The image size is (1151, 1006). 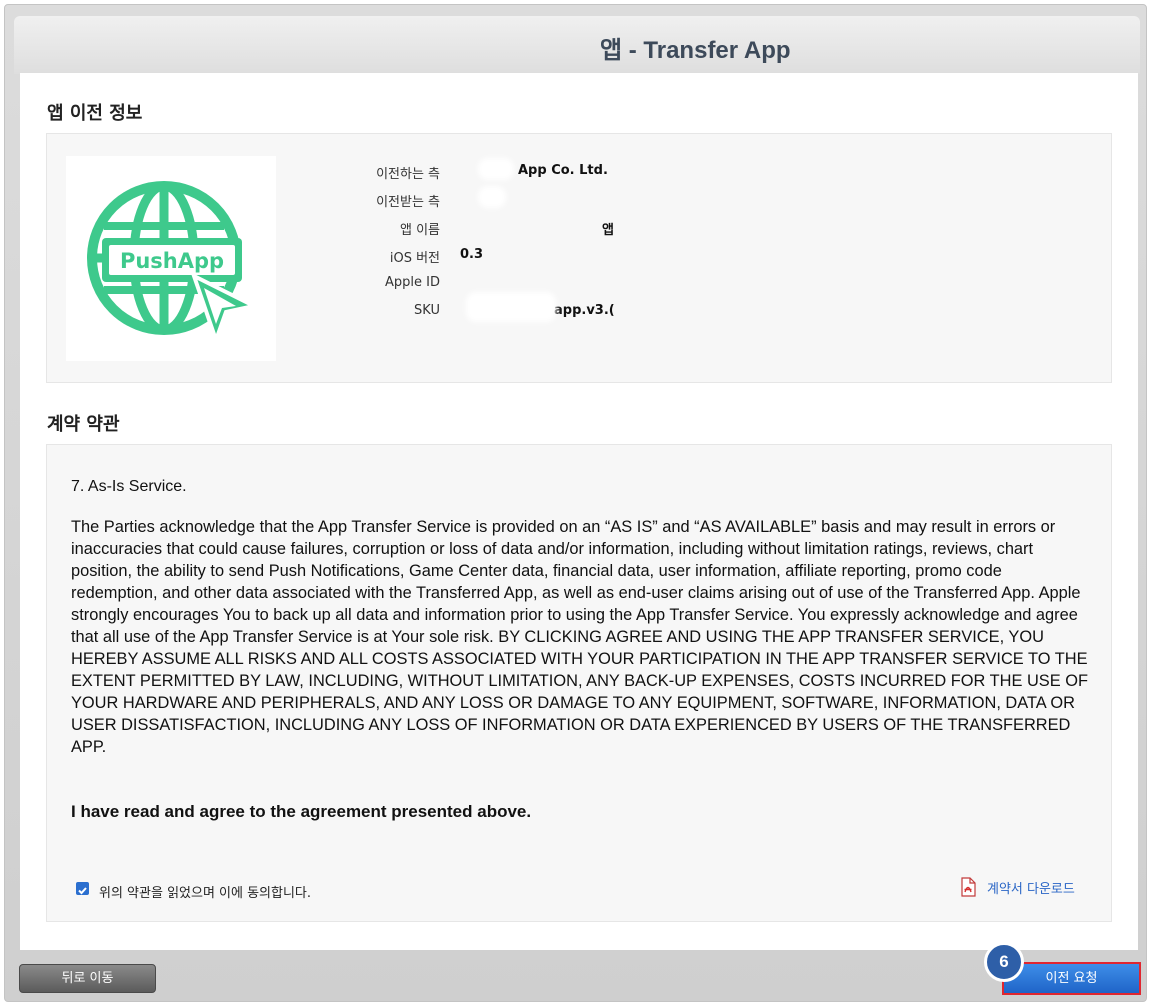 I want to click on app-logo: PushApp, so click(x=171, y=258).